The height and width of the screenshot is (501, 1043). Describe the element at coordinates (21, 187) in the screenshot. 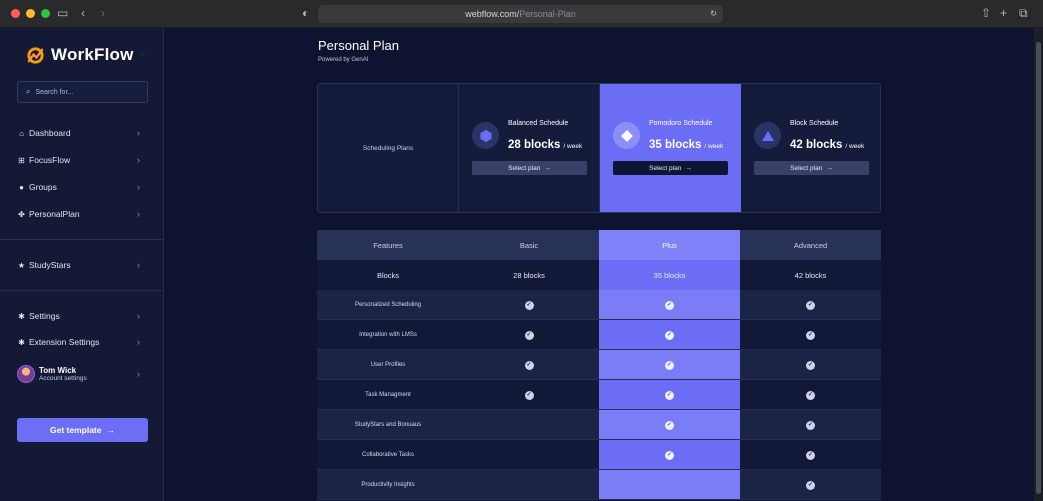

I see `user-icon: ●` at that location.